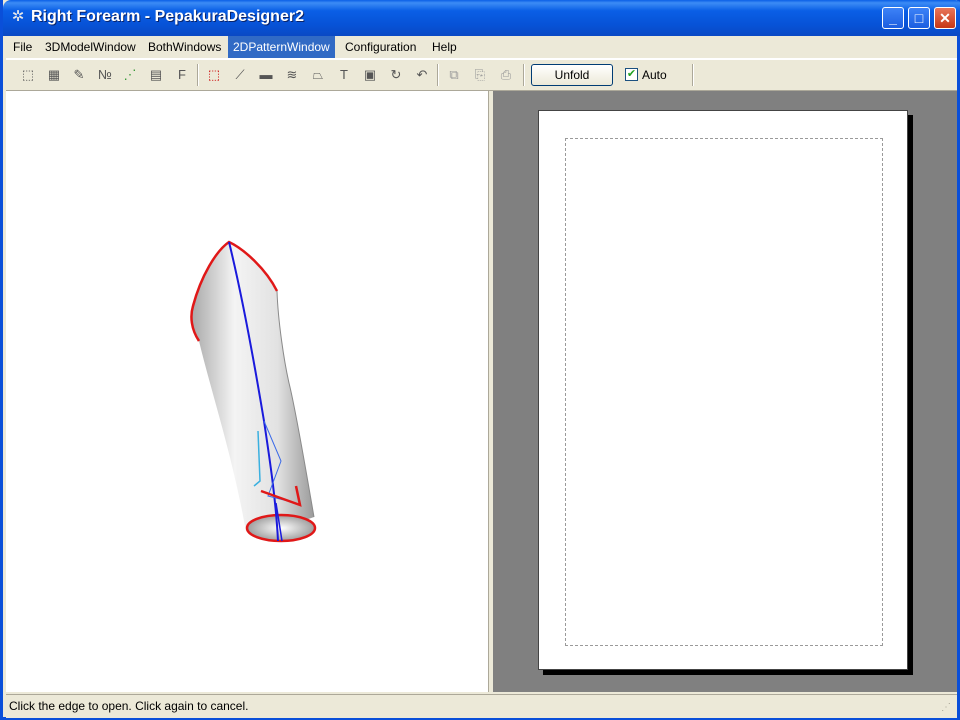 The height and width of the screenshot is (720, 960). Describe the element at coordinates (184, 47) in the screenshot. I see `menu-bothwindows: BothWindows` at that location.